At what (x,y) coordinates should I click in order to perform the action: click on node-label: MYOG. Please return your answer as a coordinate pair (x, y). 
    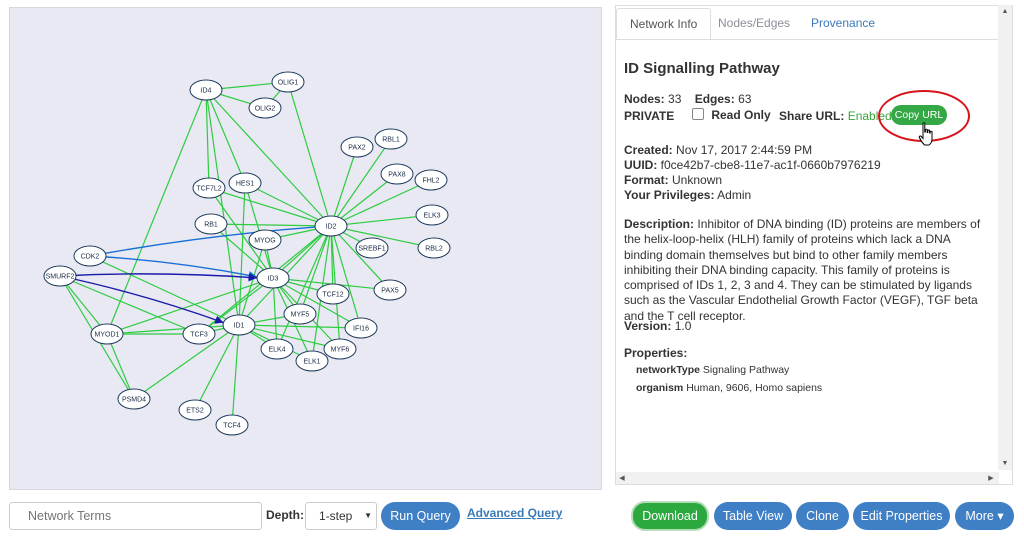
    Looking at the image, I should click on (264, 241).